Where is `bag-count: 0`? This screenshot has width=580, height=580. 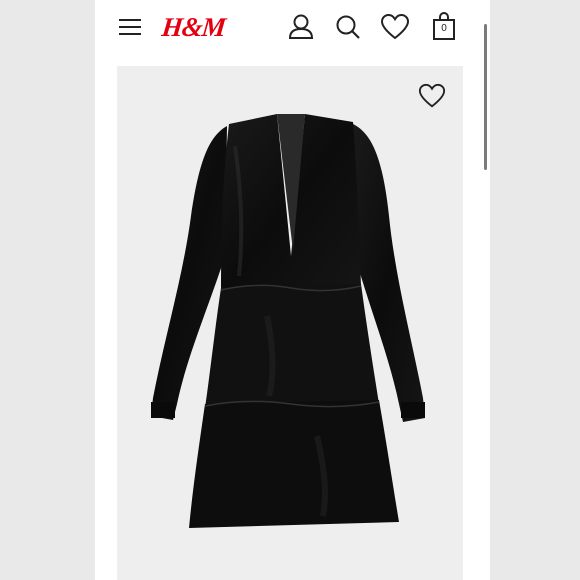
bag-count: 0 is located at coordinates (444, 28).